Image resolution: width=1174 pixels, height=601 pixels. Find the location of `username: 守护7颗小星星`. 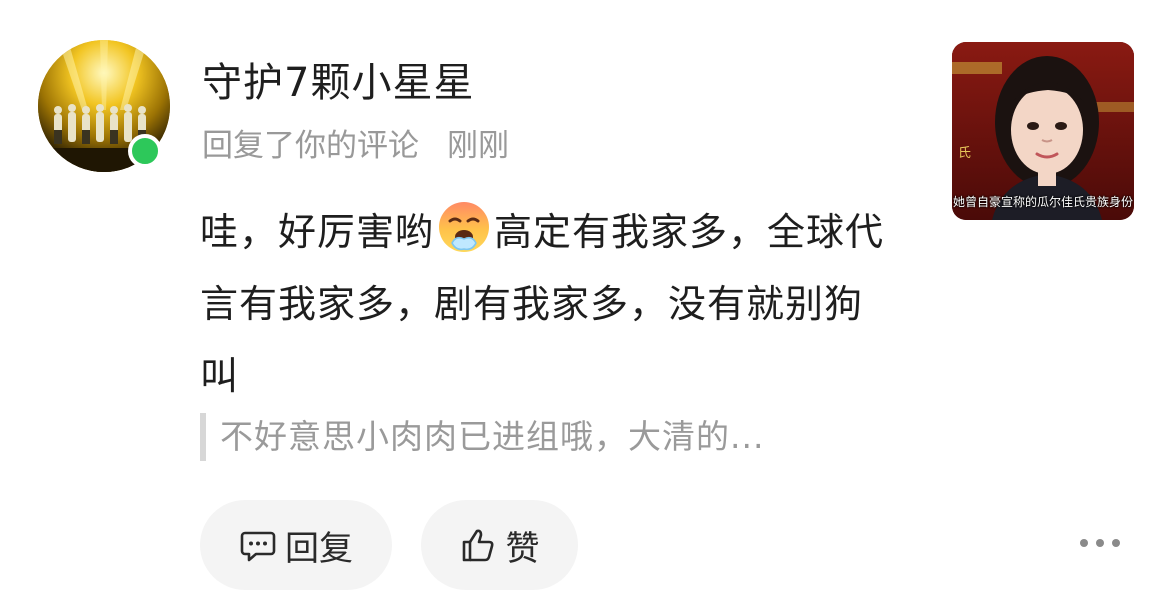

username: 守护7颗小星星 is located at coordinates (338, 79).